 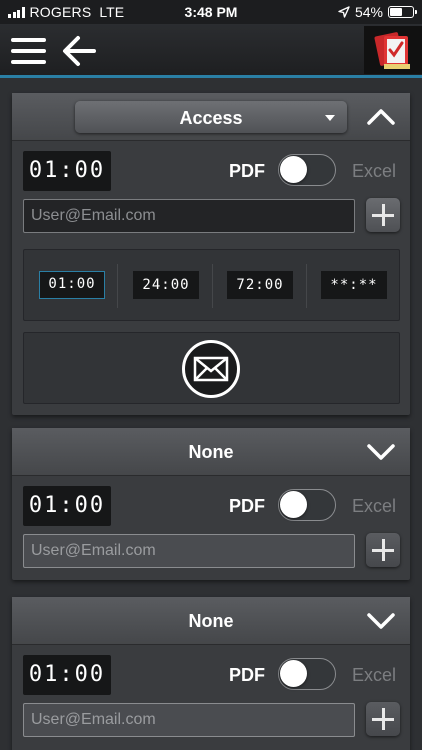 I want to click on access-dropdown: Access, so click(x=211, y=117).